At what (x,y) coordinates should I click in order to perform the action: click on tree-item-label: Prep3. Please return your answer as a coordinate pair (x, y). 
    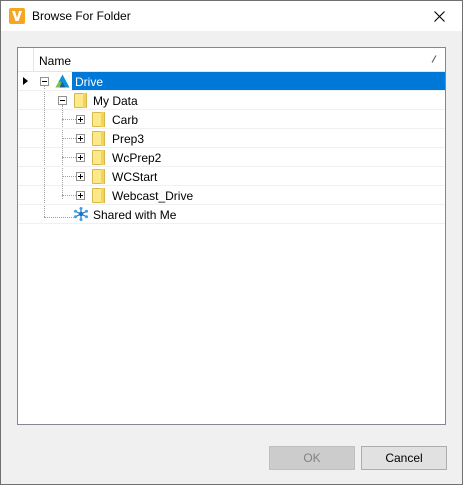
    Looking at the image, I should click on (128, 139).